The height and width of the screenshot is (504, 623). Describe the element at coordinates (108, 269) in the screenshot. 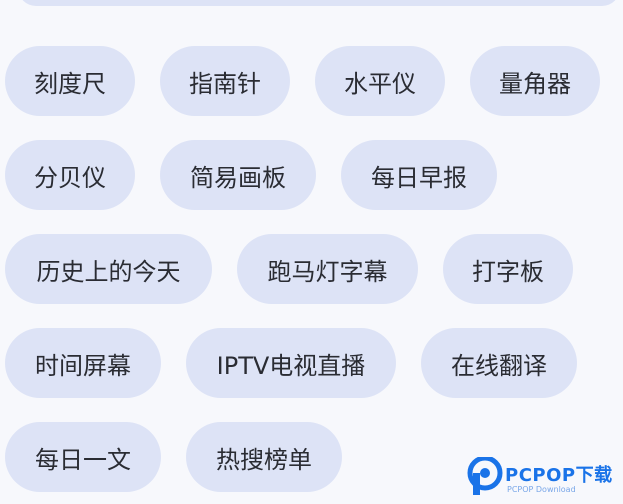

I see `tool-chip-today-in-history: 历史上的今天` at that location.